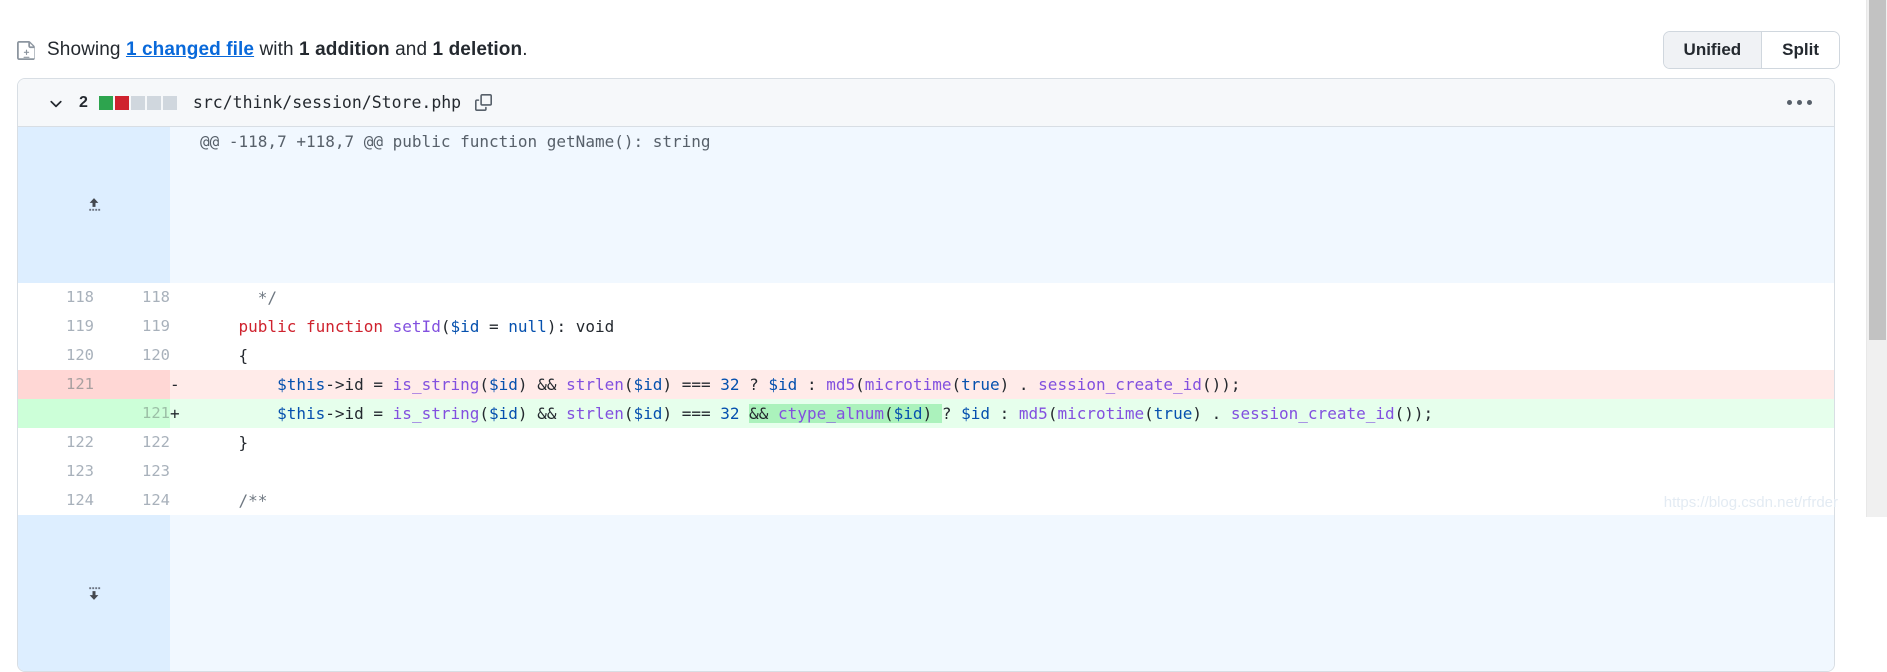 The height and width of the screenshot is (672, 1887). What do you see at coordinates (190, 49) in the screenshot?
I see `changed-files-link: 1 changed file` at bounding box center [190, 49].